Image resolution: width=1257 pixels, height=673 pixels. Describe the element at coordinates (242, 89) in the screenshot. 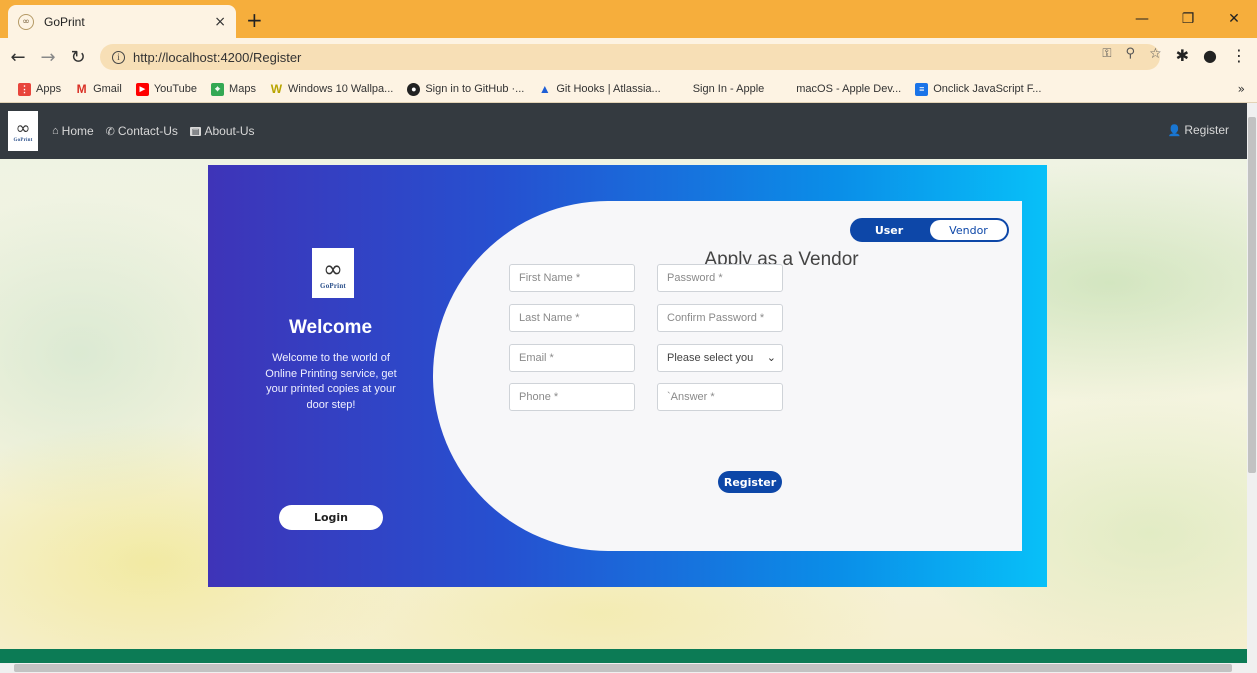

I see `bookmark-label: Maps` at that location.